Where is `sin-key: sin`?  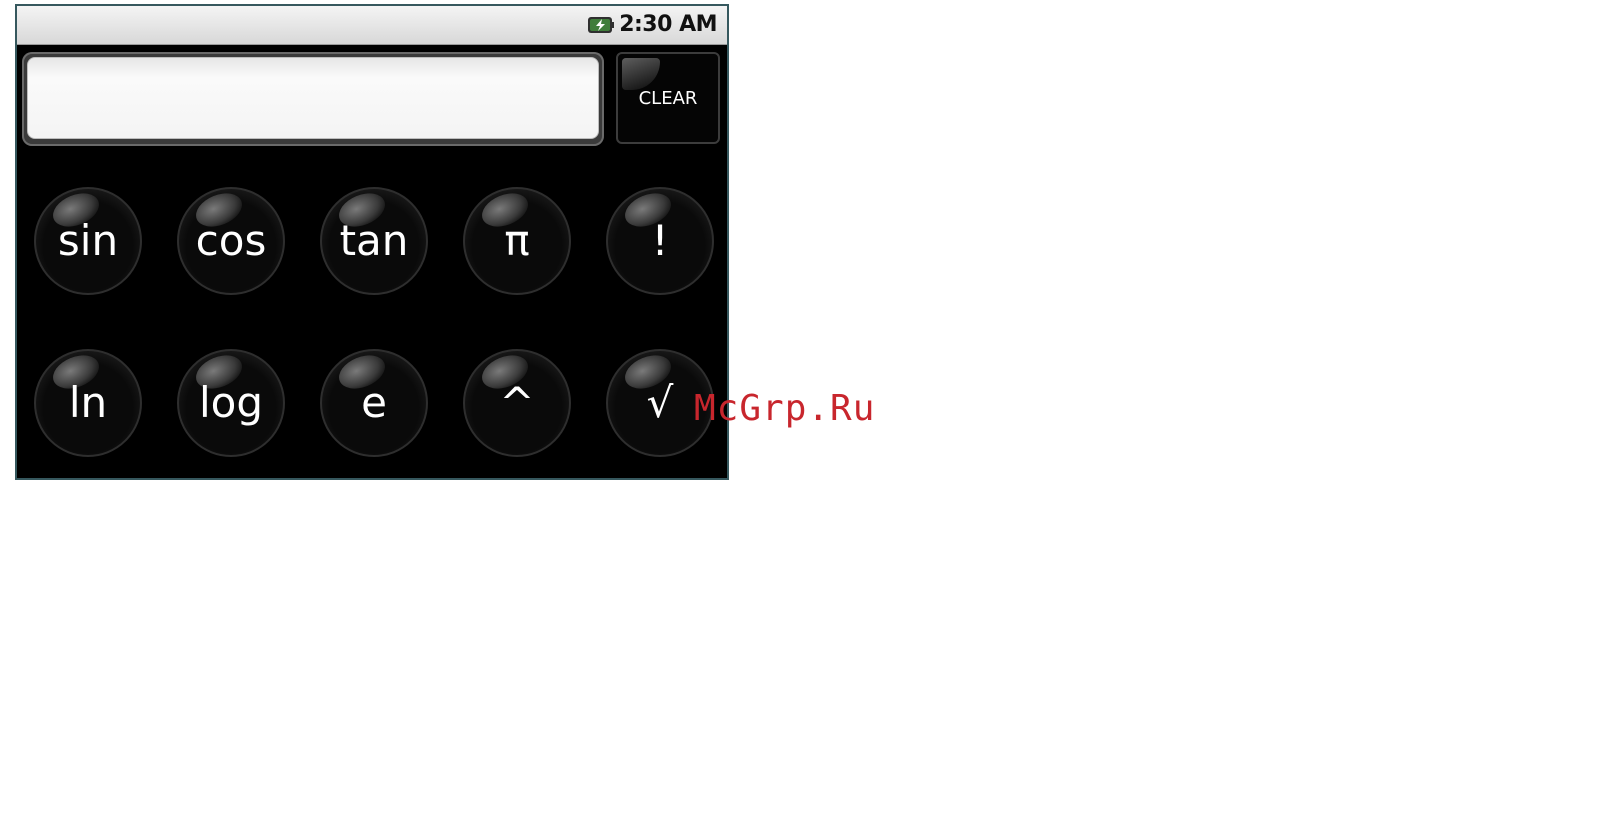 sin-key: sin is located at coordinates (88, 241).